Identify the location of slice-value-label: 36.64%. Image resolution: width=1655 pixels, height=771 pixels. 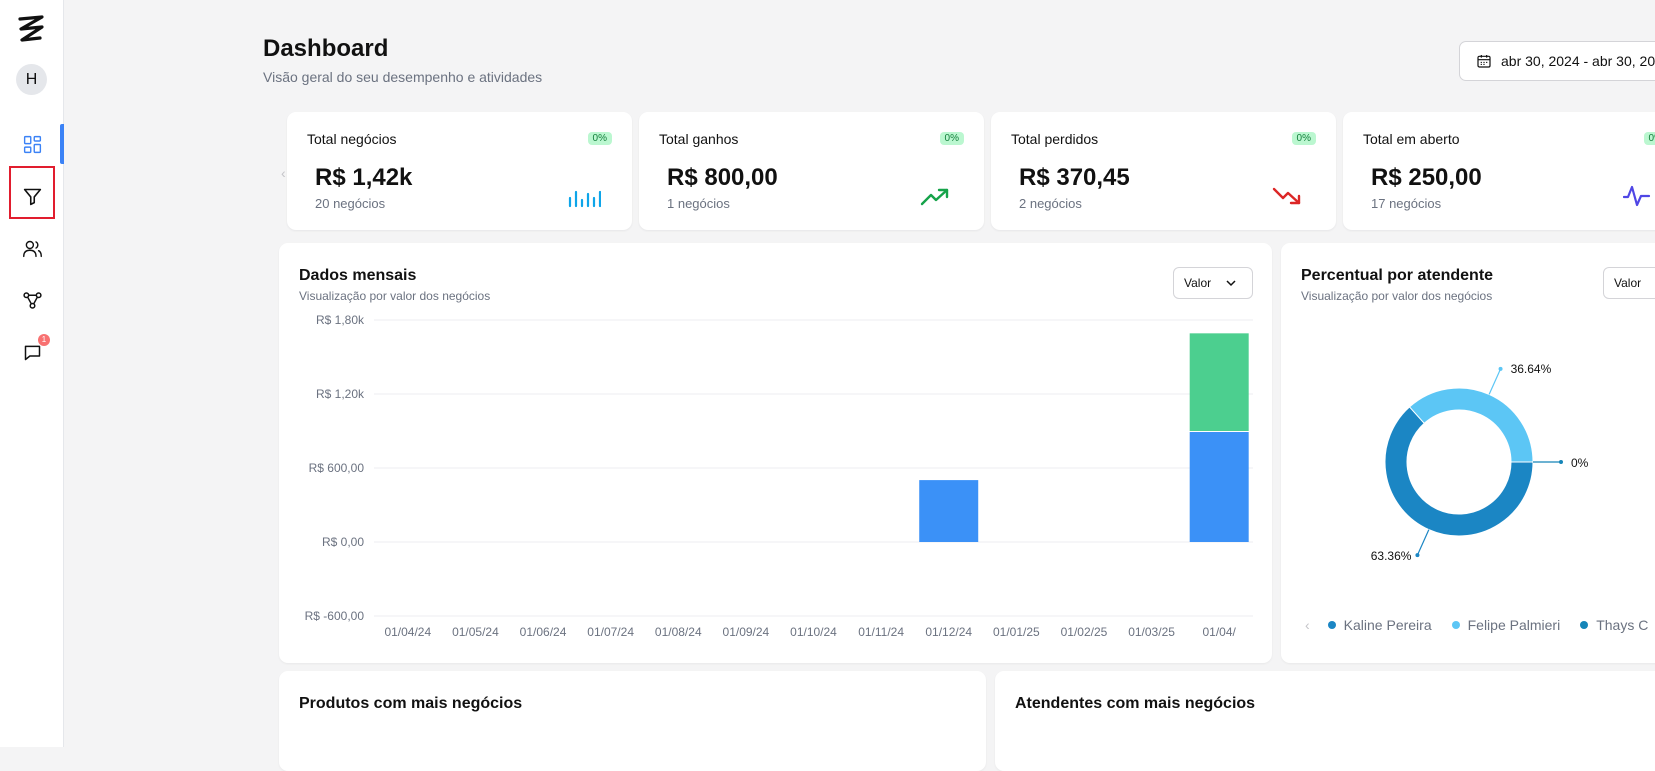
(1531, 369).